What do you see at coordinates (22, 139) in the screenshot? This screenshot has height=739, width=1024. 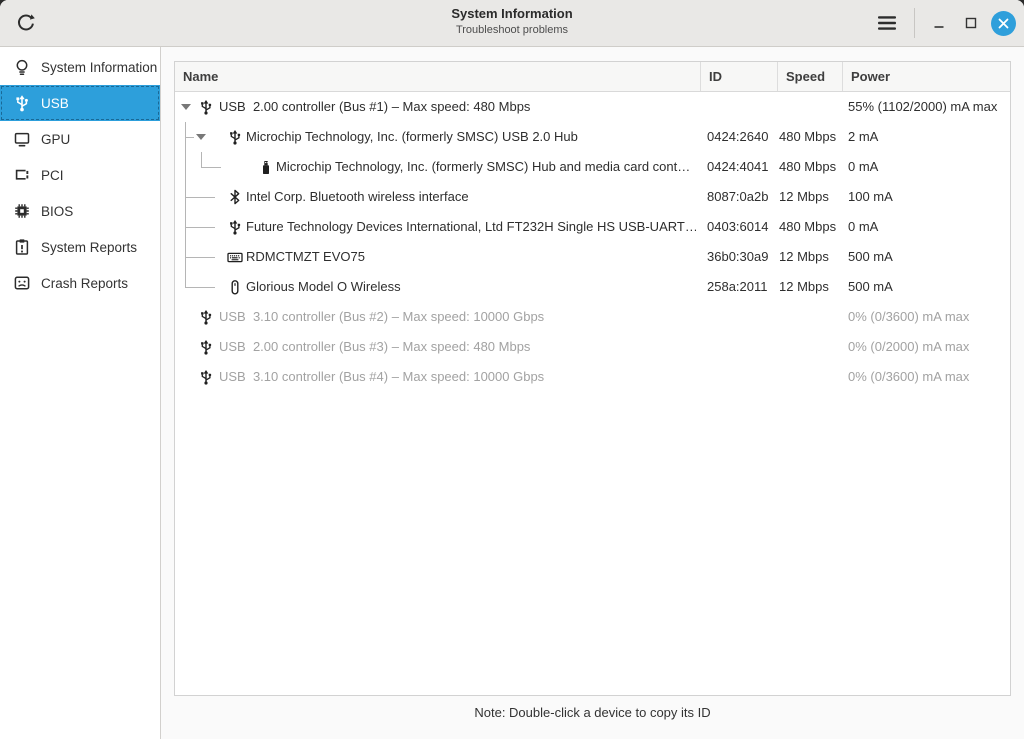 I see `monitor-icon` at bounding box center [22, 139].